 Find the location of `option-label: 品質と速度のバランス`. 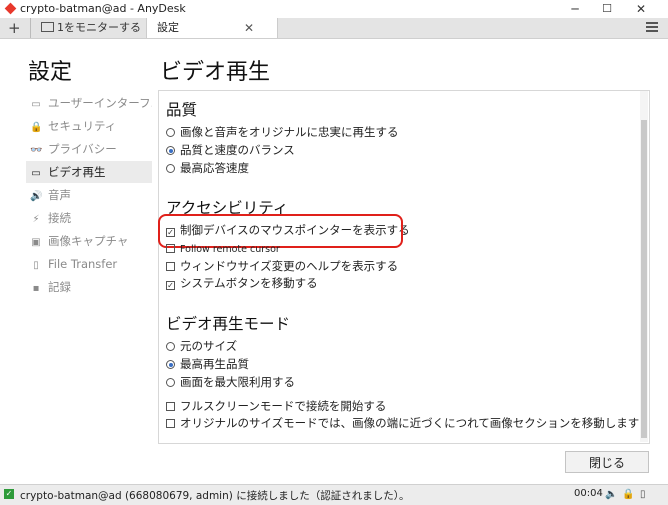

option-label: 品質と速度のバランス is located at coordinates (237, 150).